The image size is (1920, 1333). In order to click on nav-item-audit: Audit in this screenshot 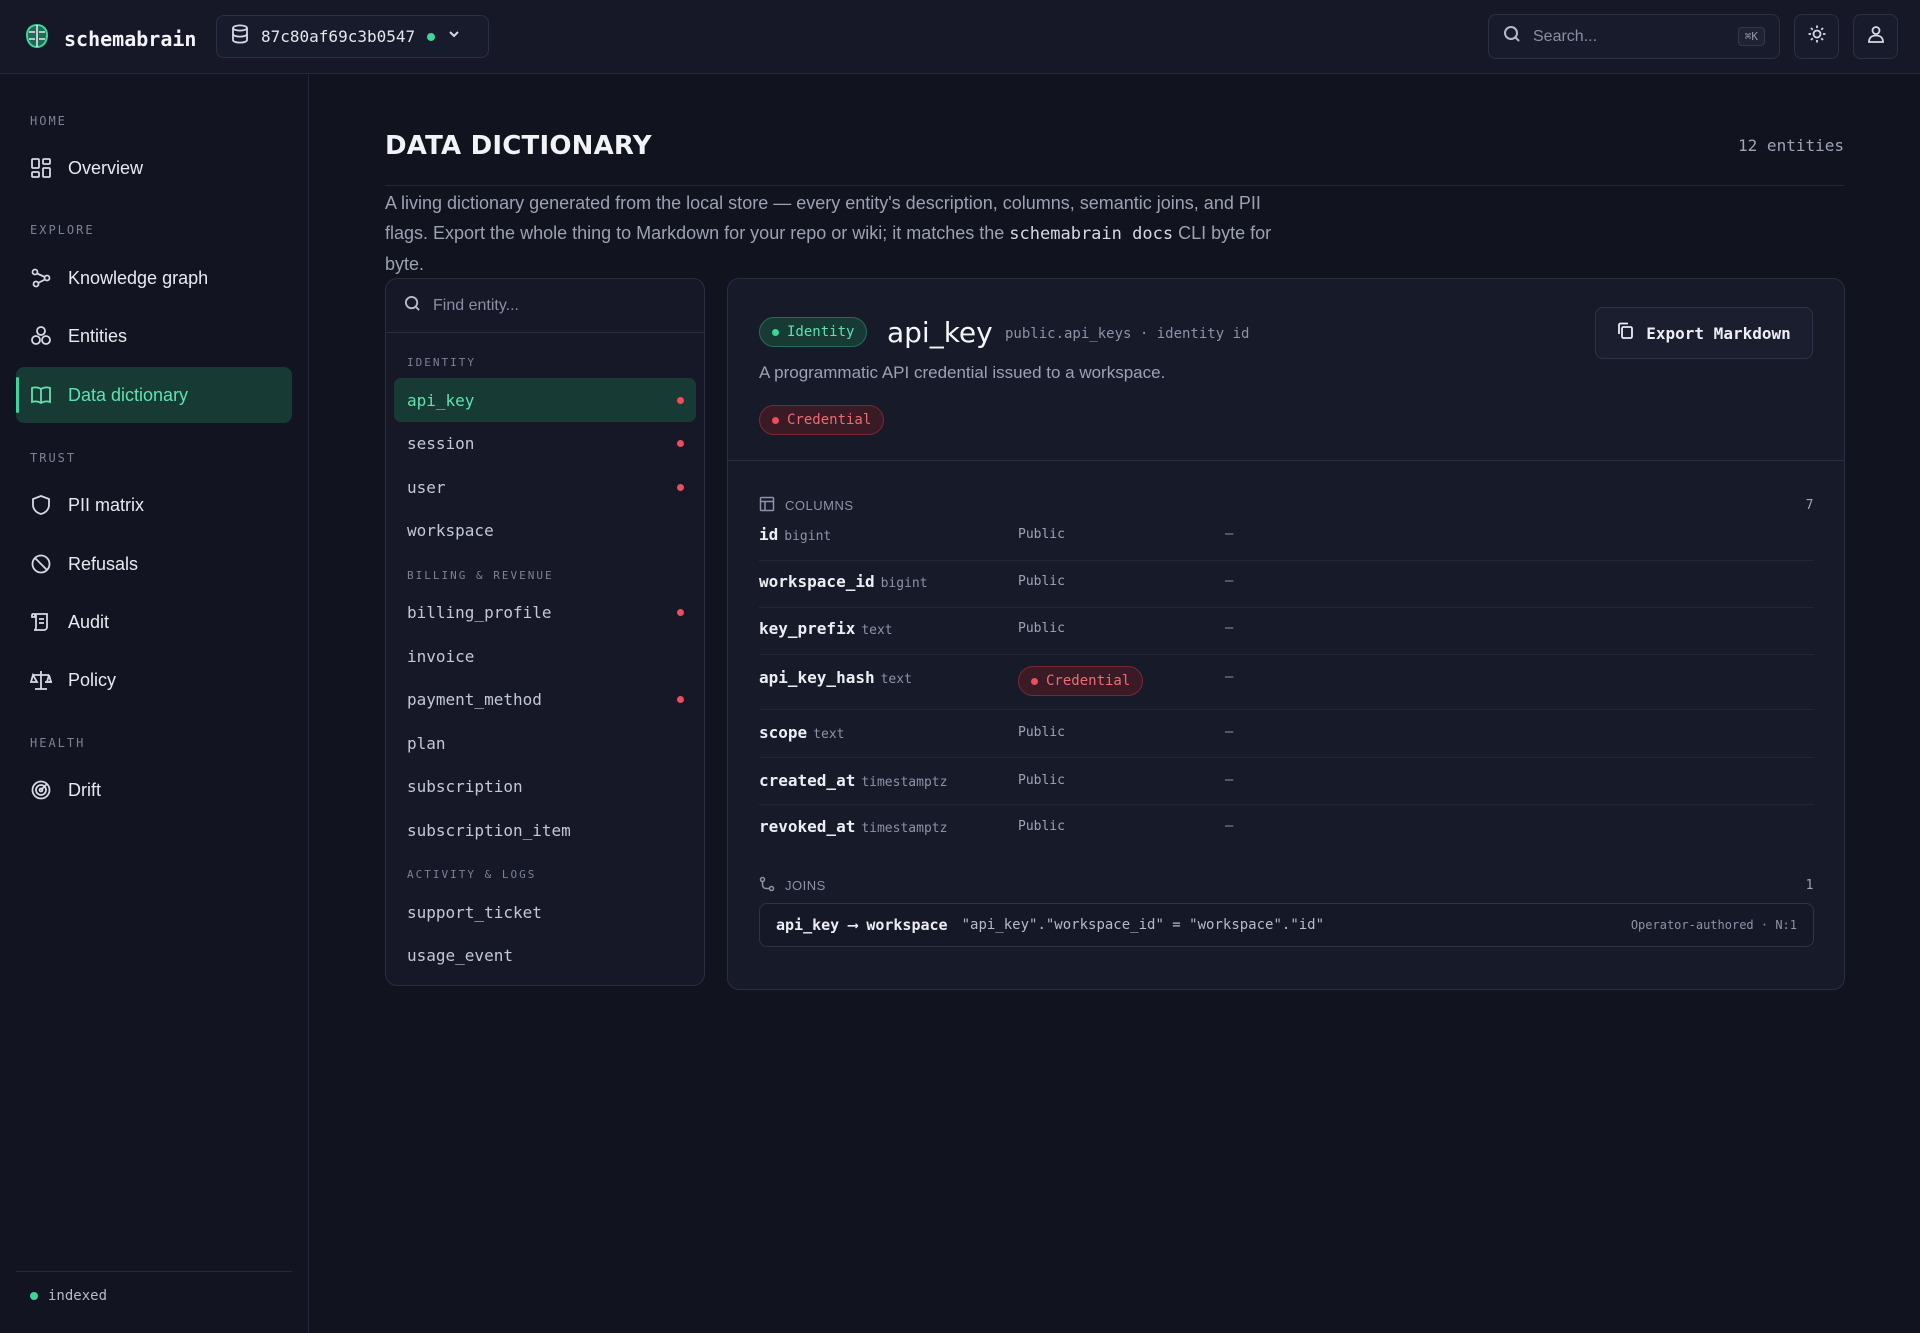, I will do `click(154, 622)`.